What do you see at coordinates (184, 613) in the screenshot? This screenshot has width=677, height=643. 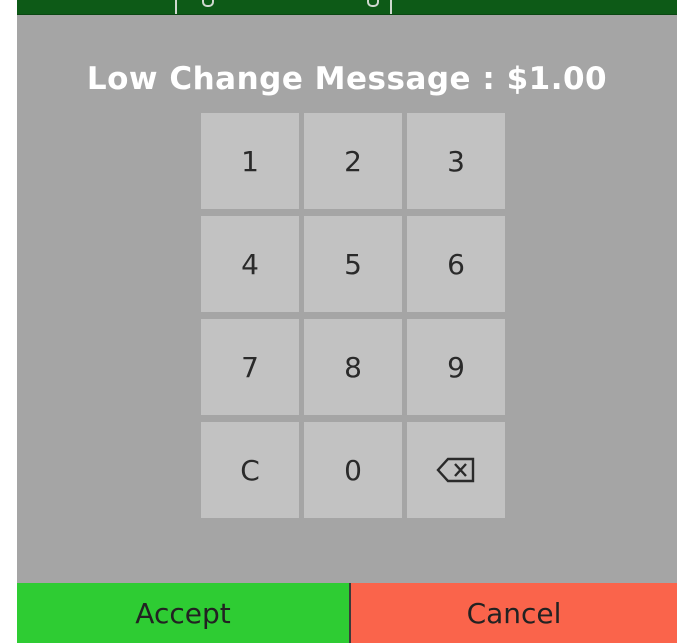 I see `accept-button: Accept` at bounding box center [184, 613].